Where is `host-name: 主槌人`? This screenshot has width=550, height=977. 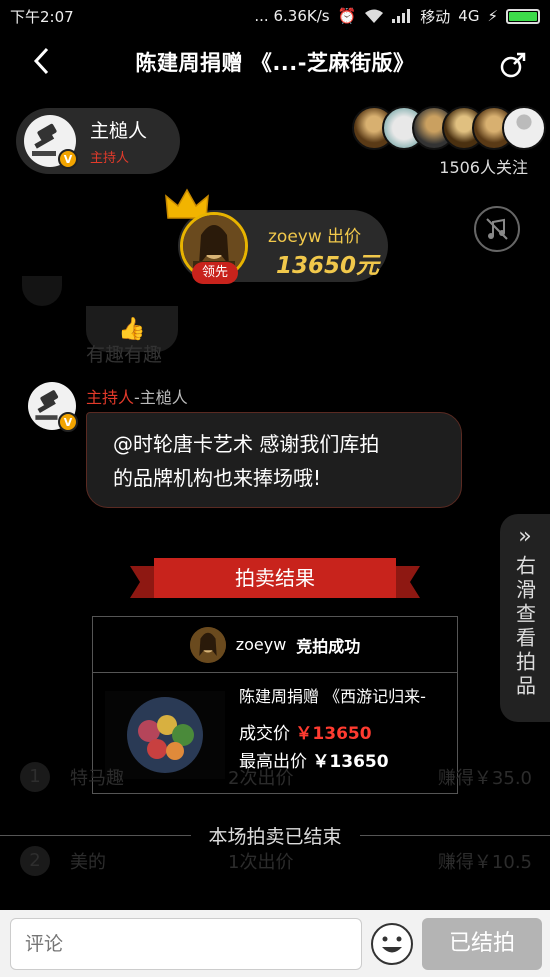
host-name: 主槌人 is located at coordinates (119, 131).